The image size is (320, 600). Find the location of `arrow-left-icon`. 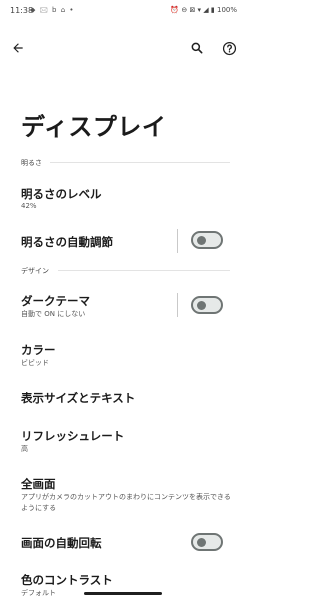

arrow-left-icon is located at coordinates (18, 48).